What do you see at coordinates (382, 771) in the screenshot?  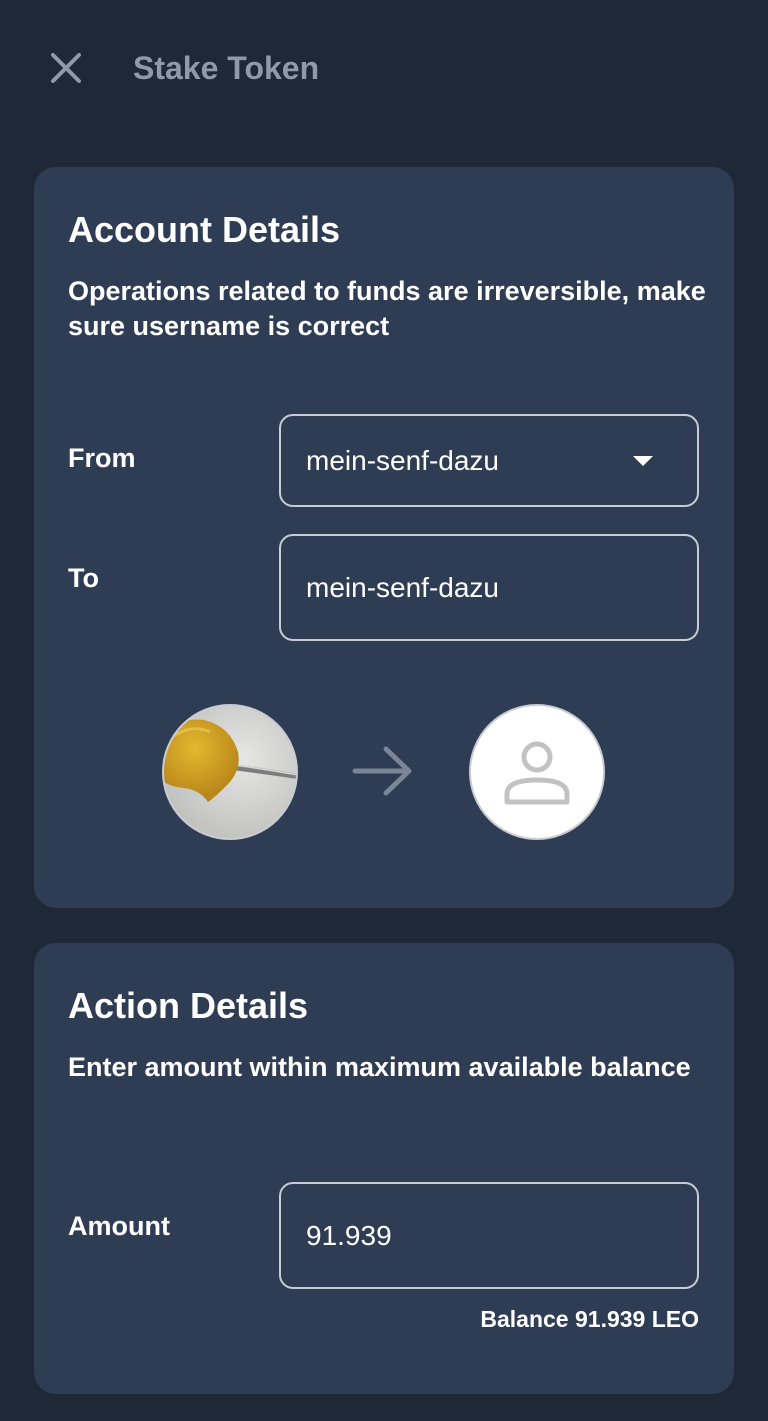 I see `arrow-right-icon` at bounding box center [382, 771].